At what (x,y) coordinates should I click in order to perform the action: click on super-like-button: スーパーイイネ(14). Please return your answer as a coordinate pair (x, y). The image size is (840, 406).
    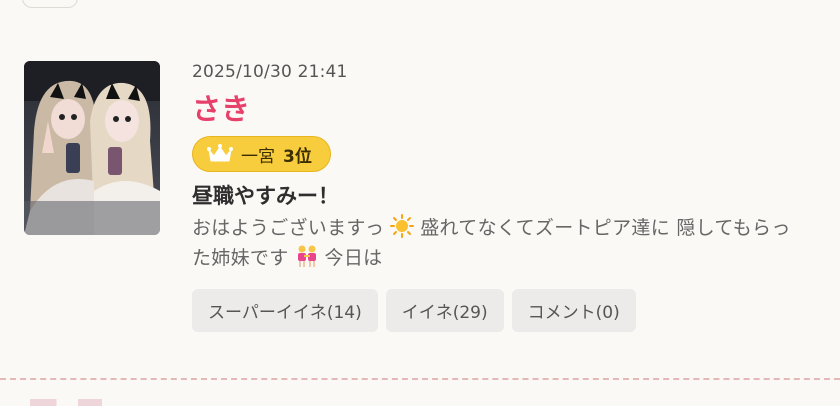
    Looking at the image, I should click on (285, 310).